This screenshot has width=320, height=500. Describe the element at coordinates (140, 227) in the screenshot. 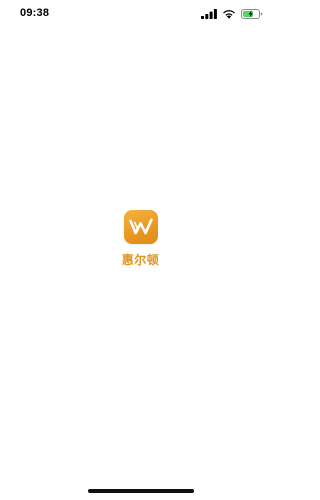

I see `w-logo-icon` at that location.